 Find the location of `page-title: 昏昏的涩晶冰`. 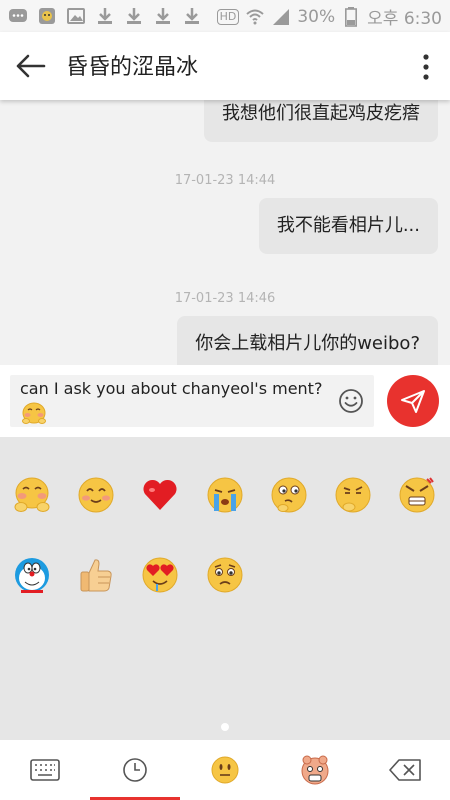

page-title: 昏昏的涩晶冰 is located at coordinates (132, 67).